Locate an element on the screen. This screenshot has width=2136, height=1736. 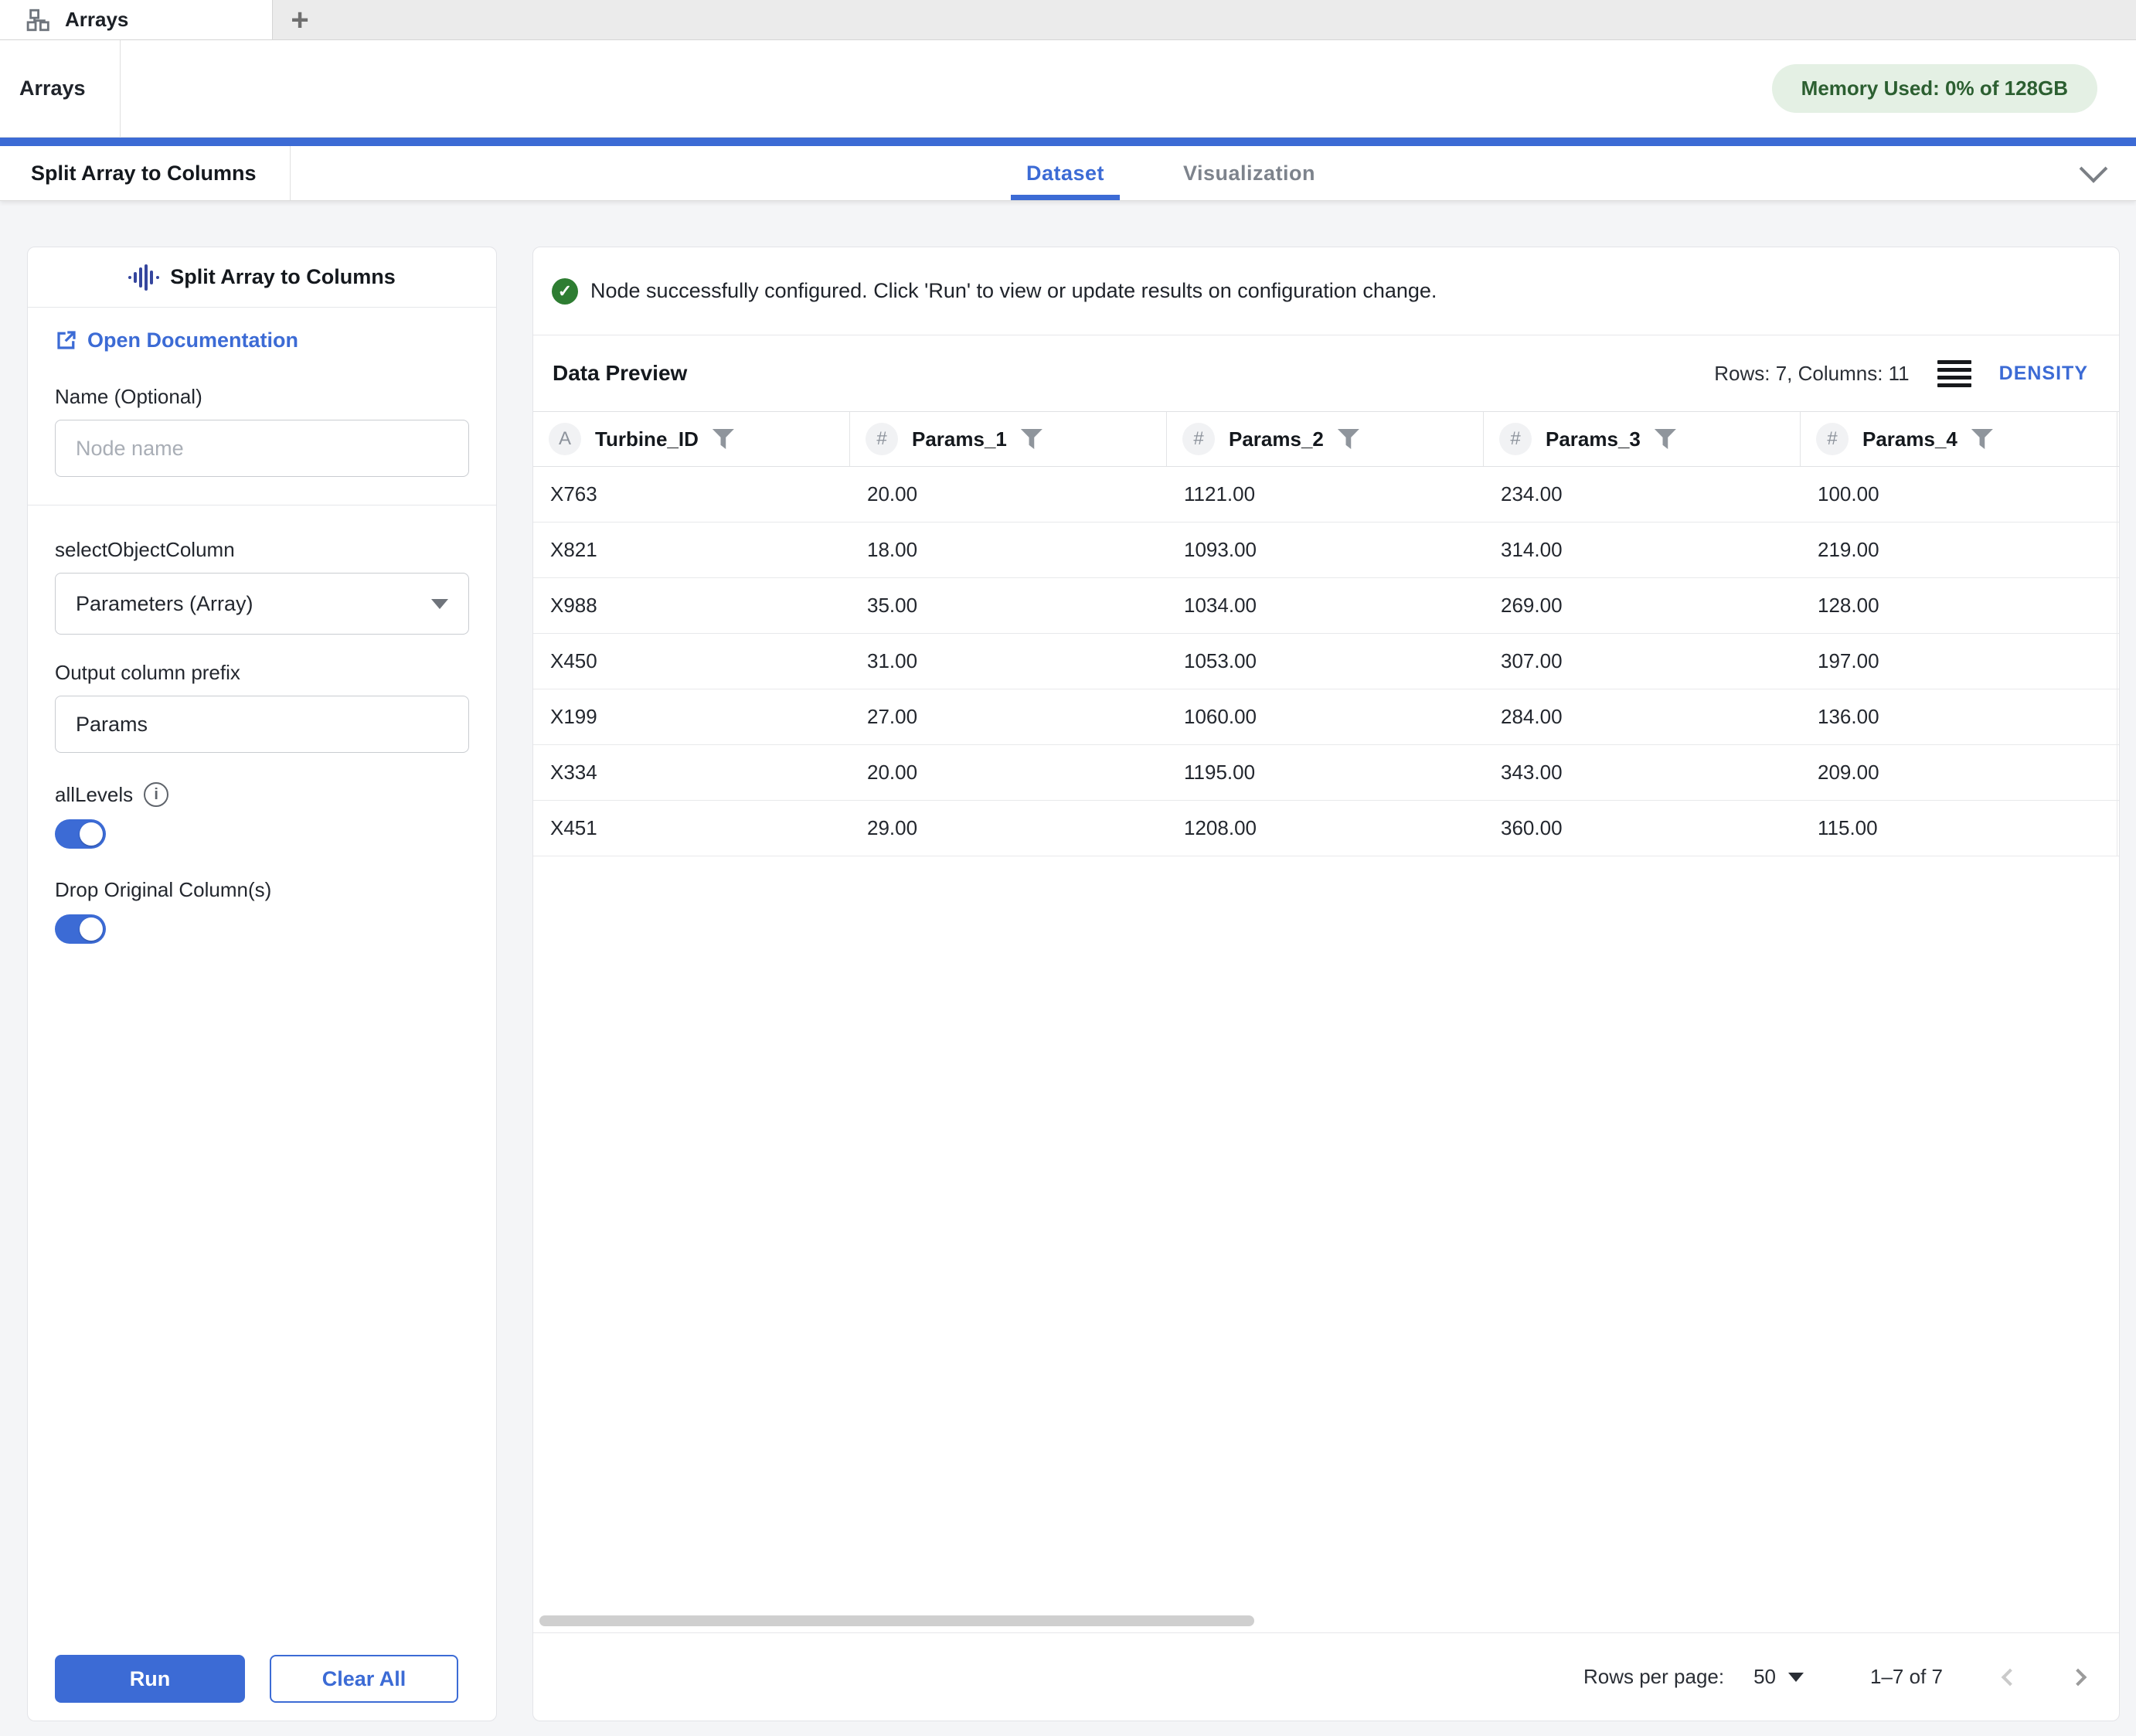
collapse-panel-button is located at coordinates (2093, 173).